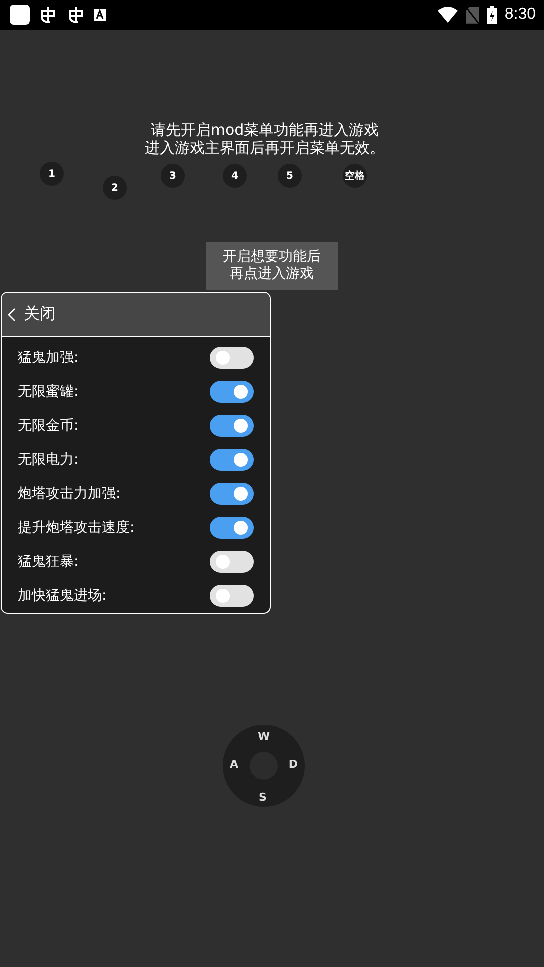 The image size is (544, 967). I want to click on joystick-pad: W A D S, so click(264, 766).